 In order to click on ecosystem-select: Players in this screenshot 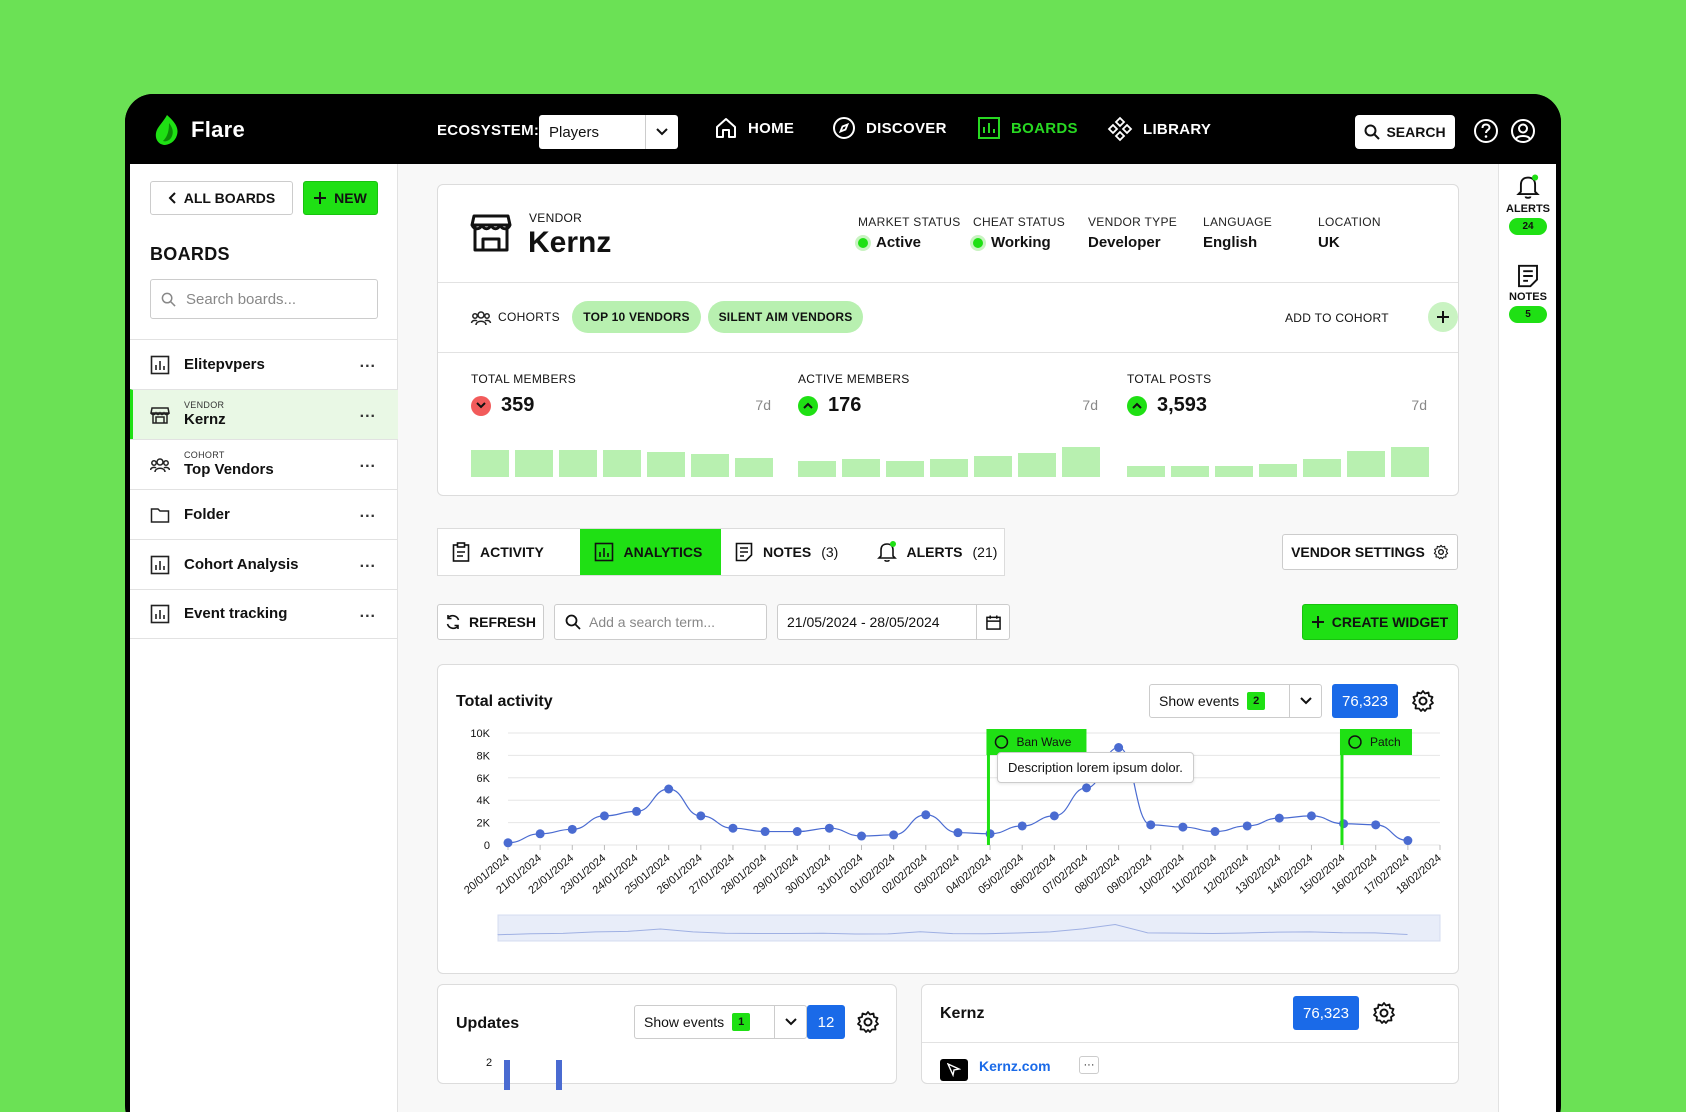, I will do `click(608, 132)`.